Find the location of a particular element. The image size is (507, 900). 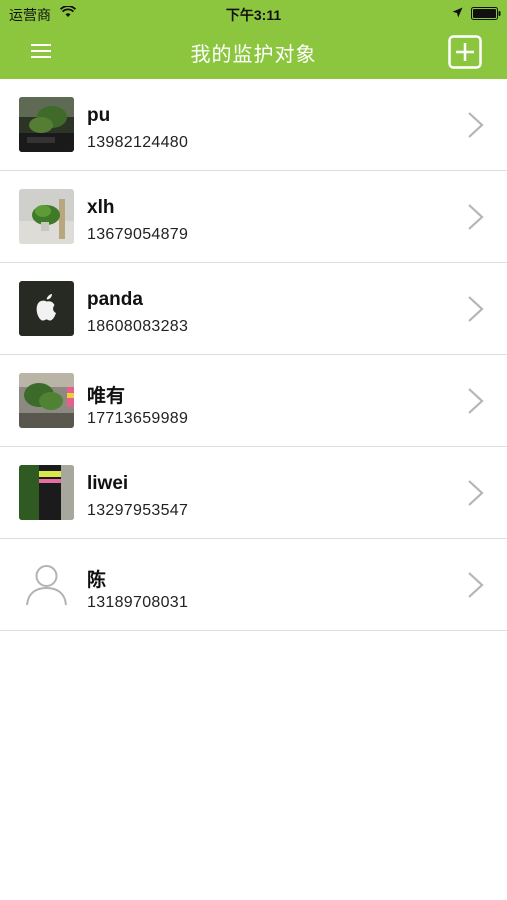

contact-name: panda is located at coordinates (115, 299).